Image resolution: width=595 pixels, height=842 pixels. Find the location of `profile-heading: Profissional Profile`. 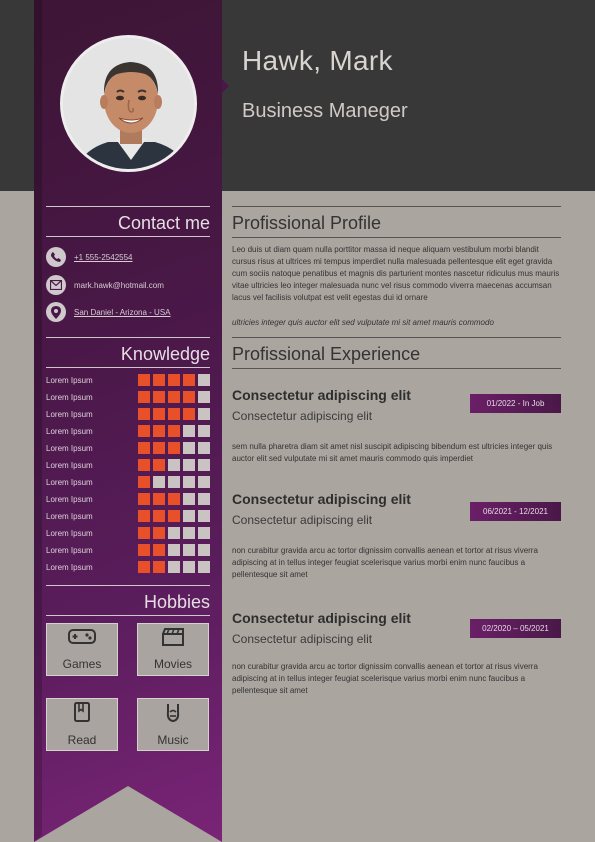

profile-heading: Profissional Profile is located at coordinates (307, 223).